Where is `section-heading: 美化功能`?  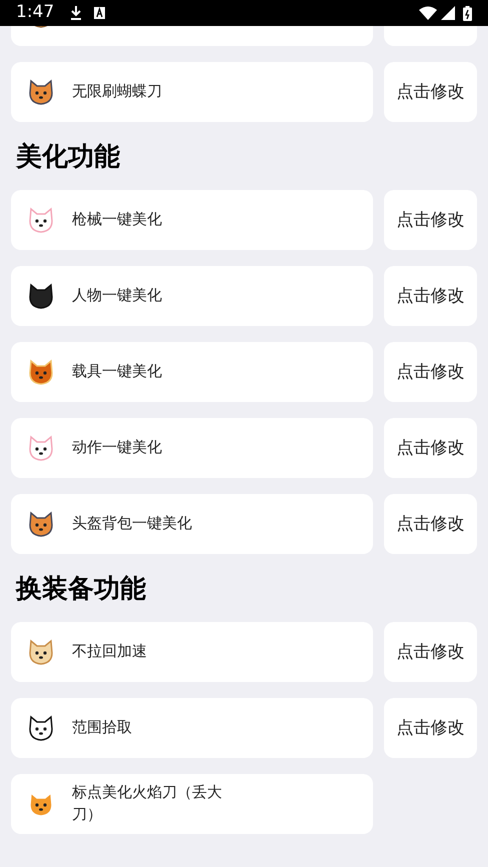
section-heading: 美化功能 is located at coordinates (67, 156).